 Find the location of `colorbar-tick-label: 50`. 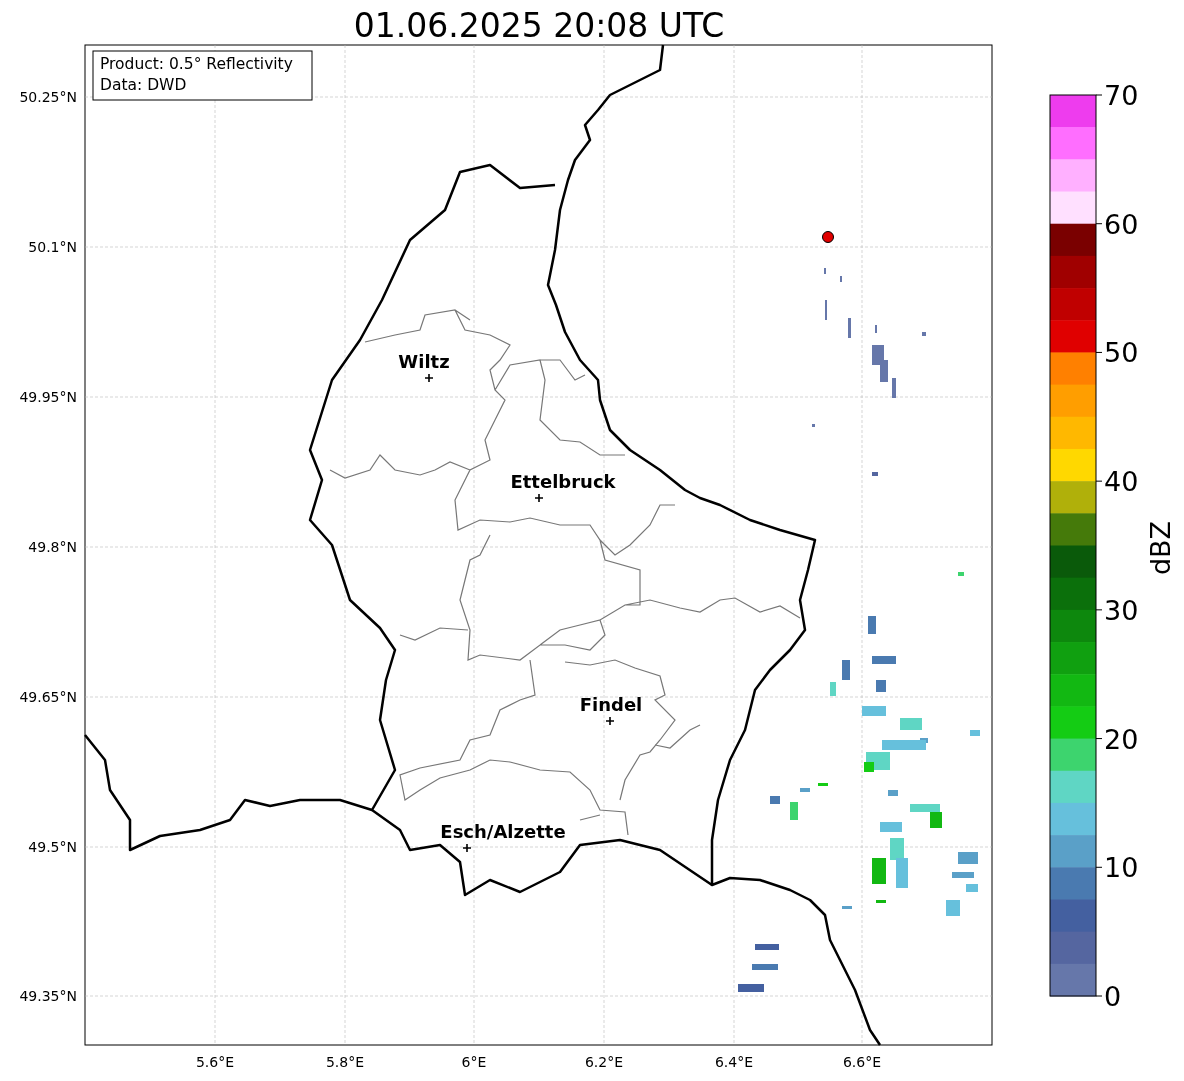

colorbar-tick-label: 50 is located at coordinates (1121, 353).